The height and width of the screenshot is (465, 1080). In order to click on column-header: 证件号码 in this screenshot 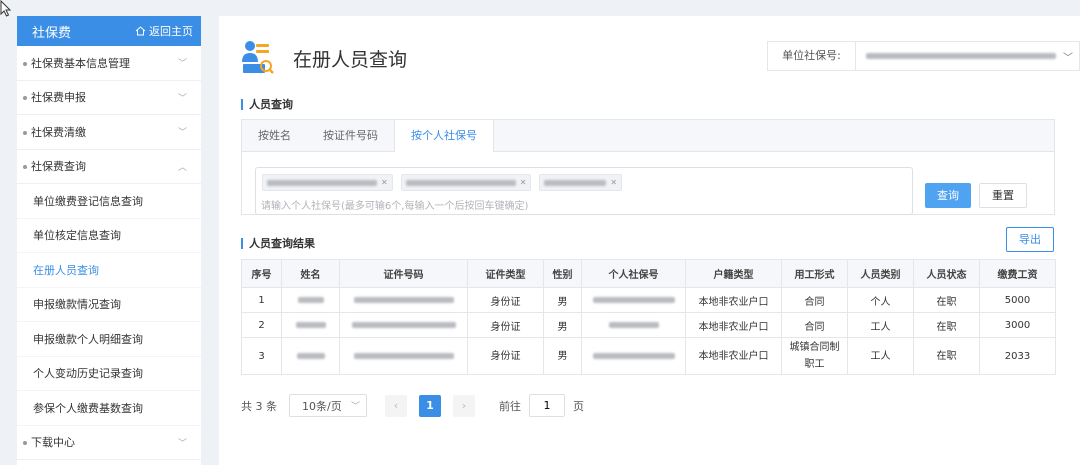, I will do `click(403, 273)`.